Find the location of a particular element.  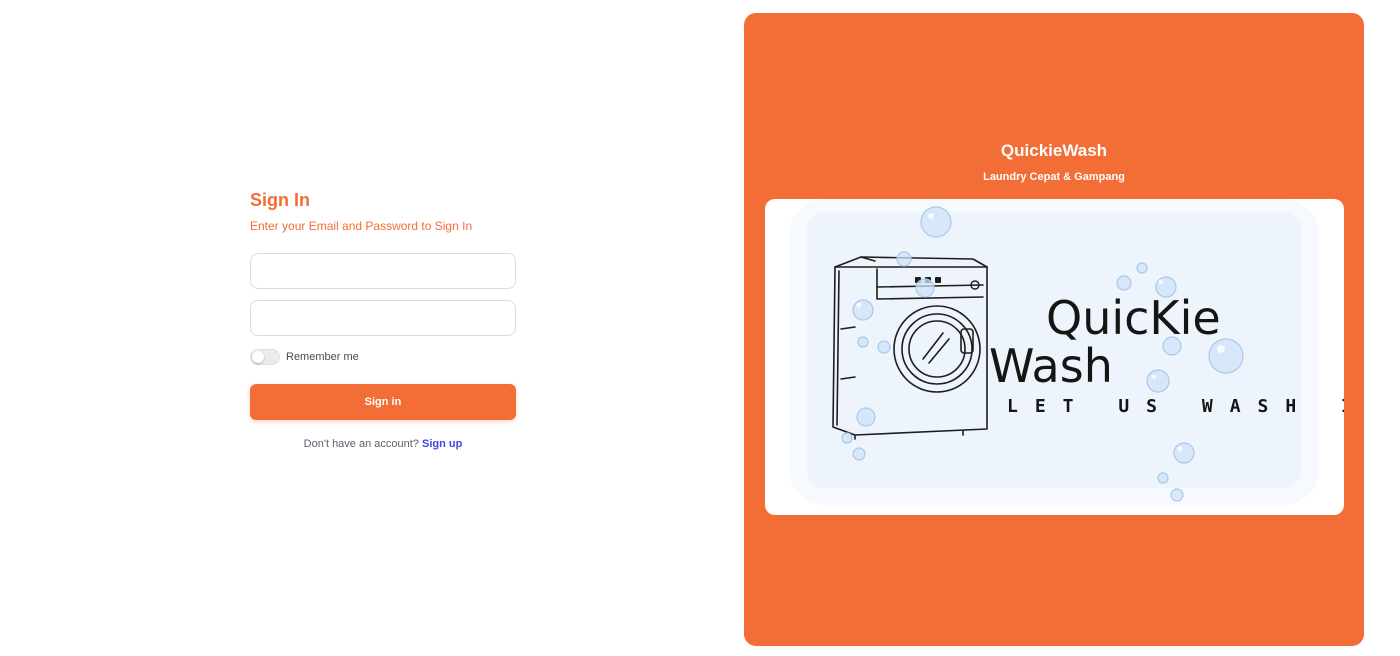

remember-me-label: Remember me is located at coordinates (322, 357).